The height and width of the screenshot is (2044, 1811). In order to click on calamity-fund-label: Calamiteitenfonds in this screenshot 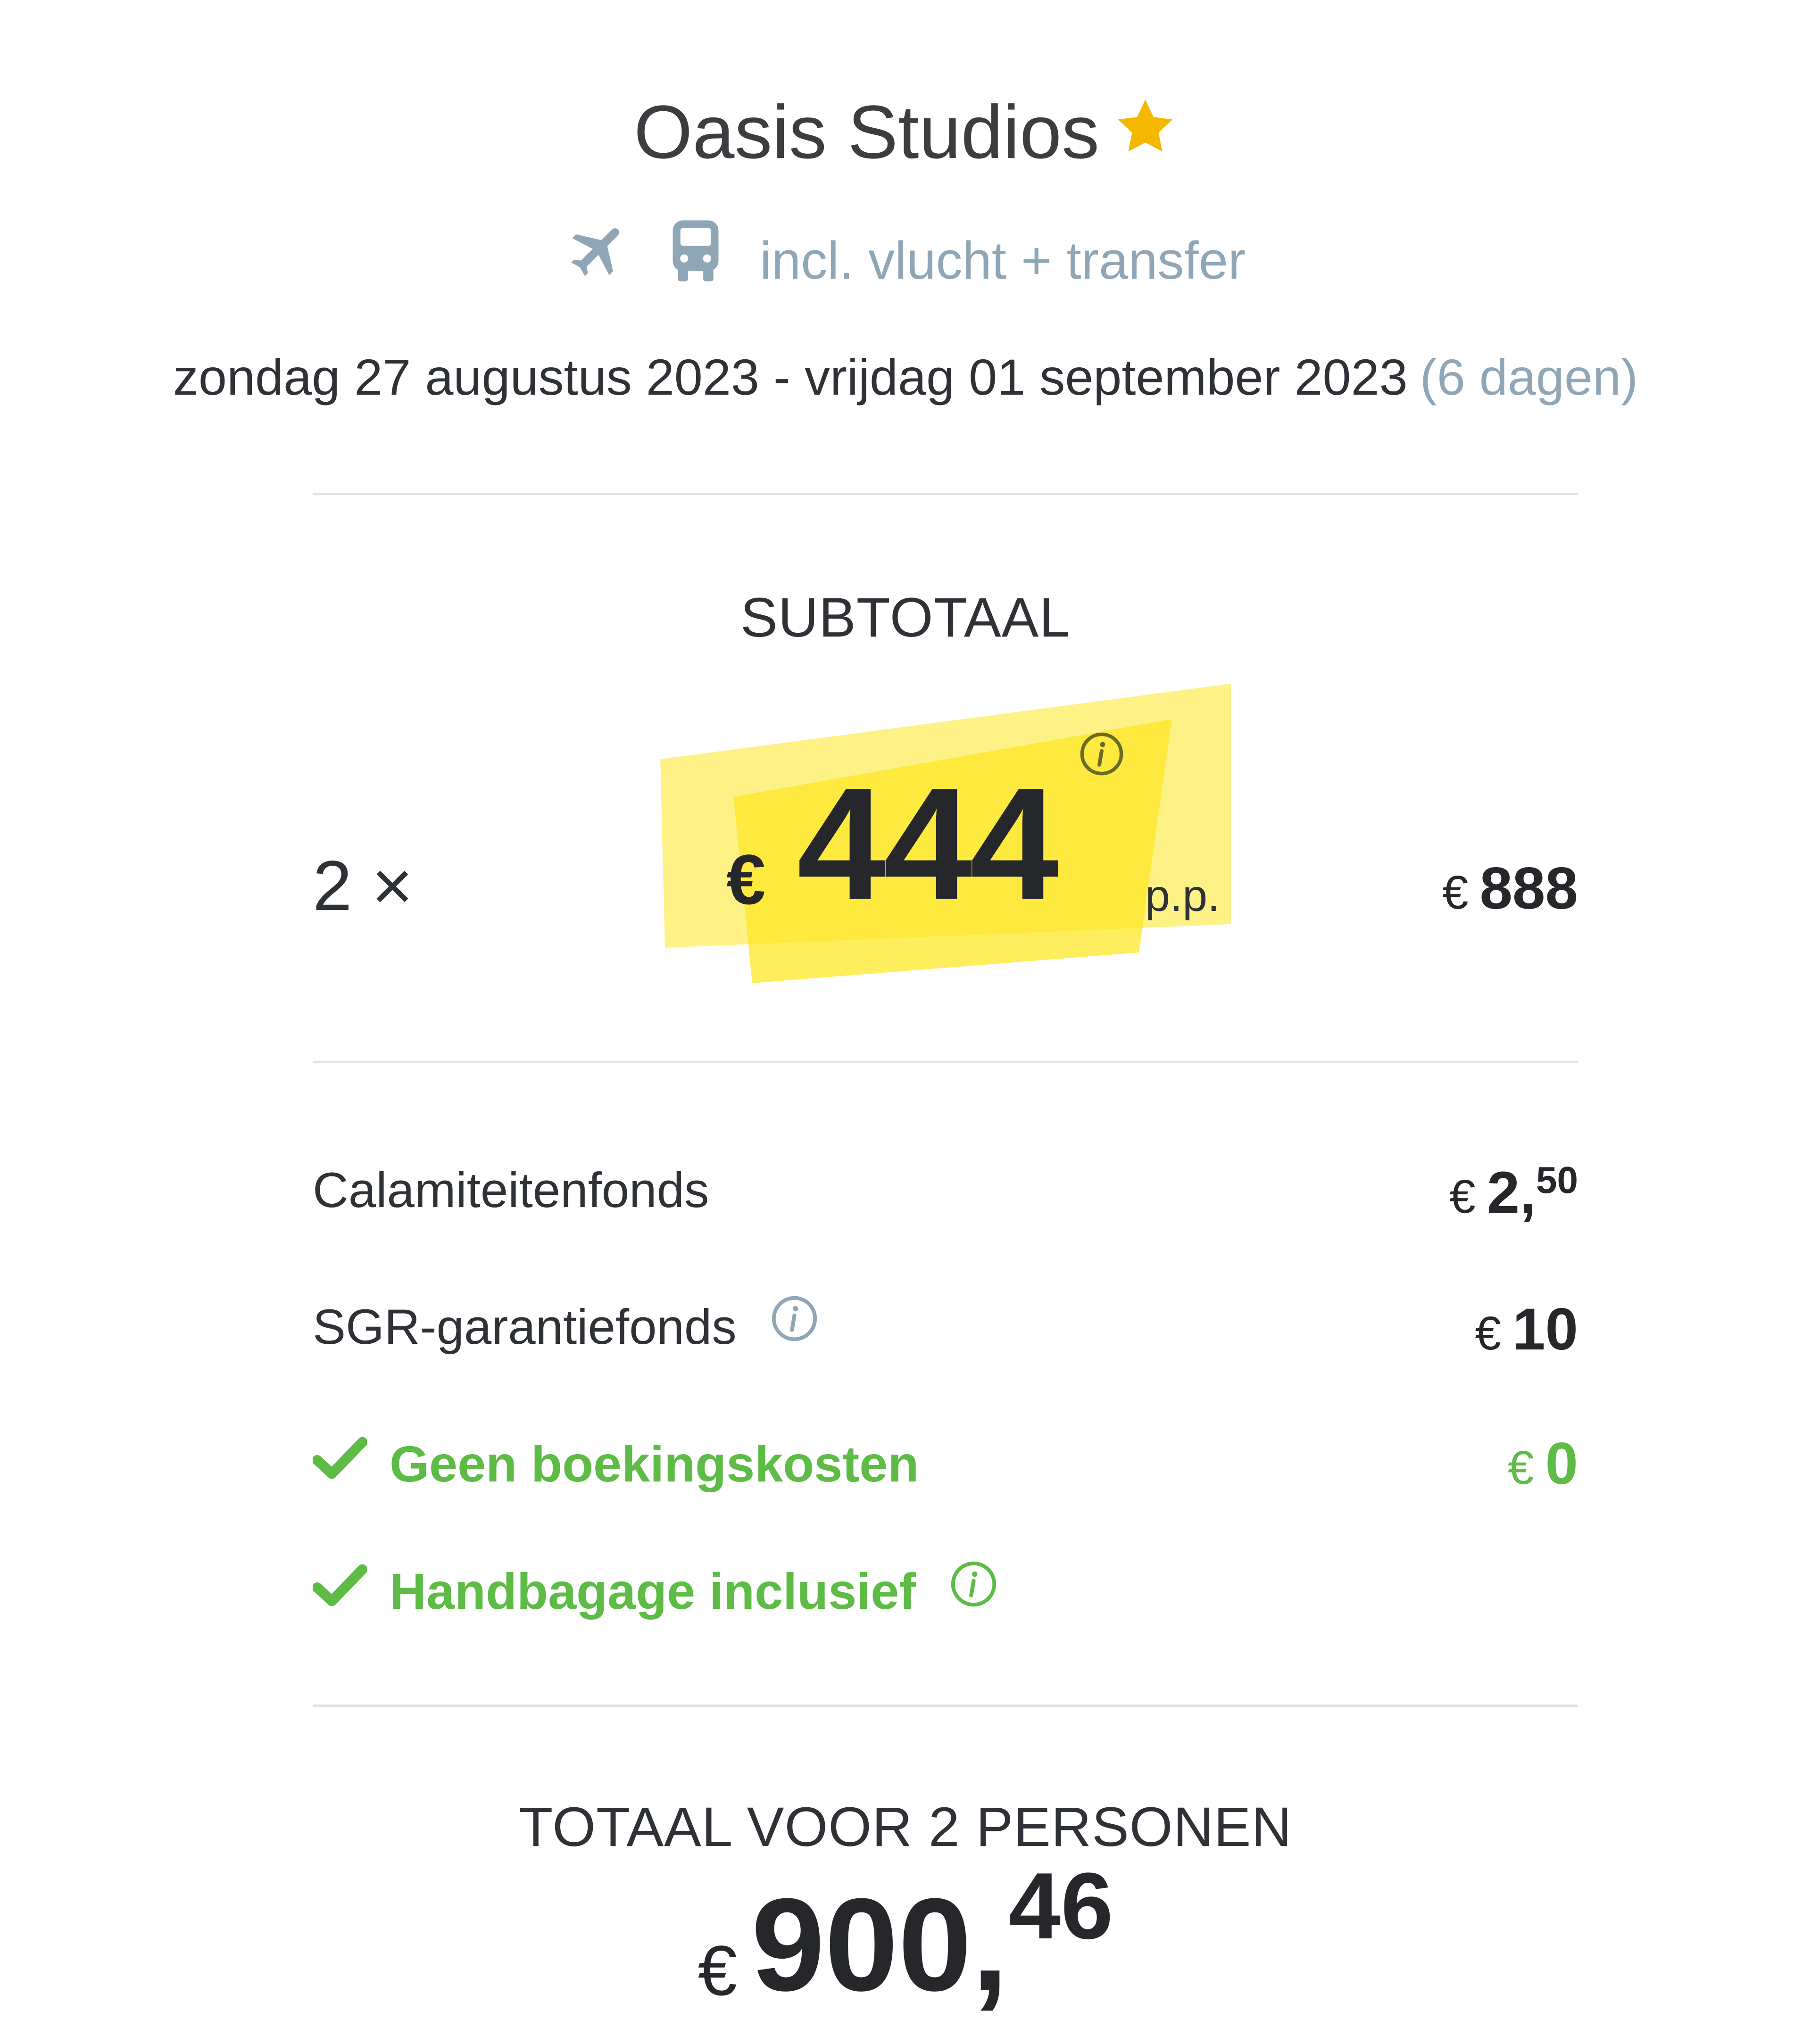, I will do `click(511, 1191)`.